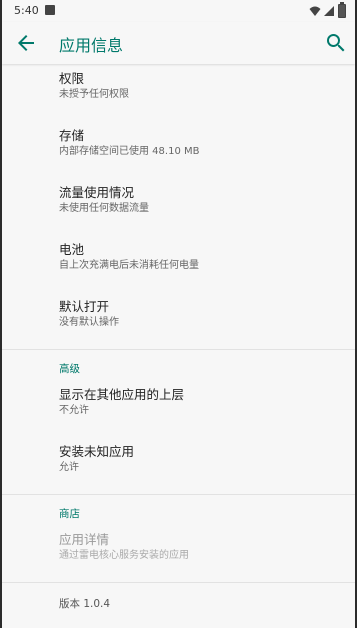 This screenshot has width=357, height=628. What do you see at coordinates (50, 10) in the screenshot?
I see `notification-icon` at bounding box center [50, 10].